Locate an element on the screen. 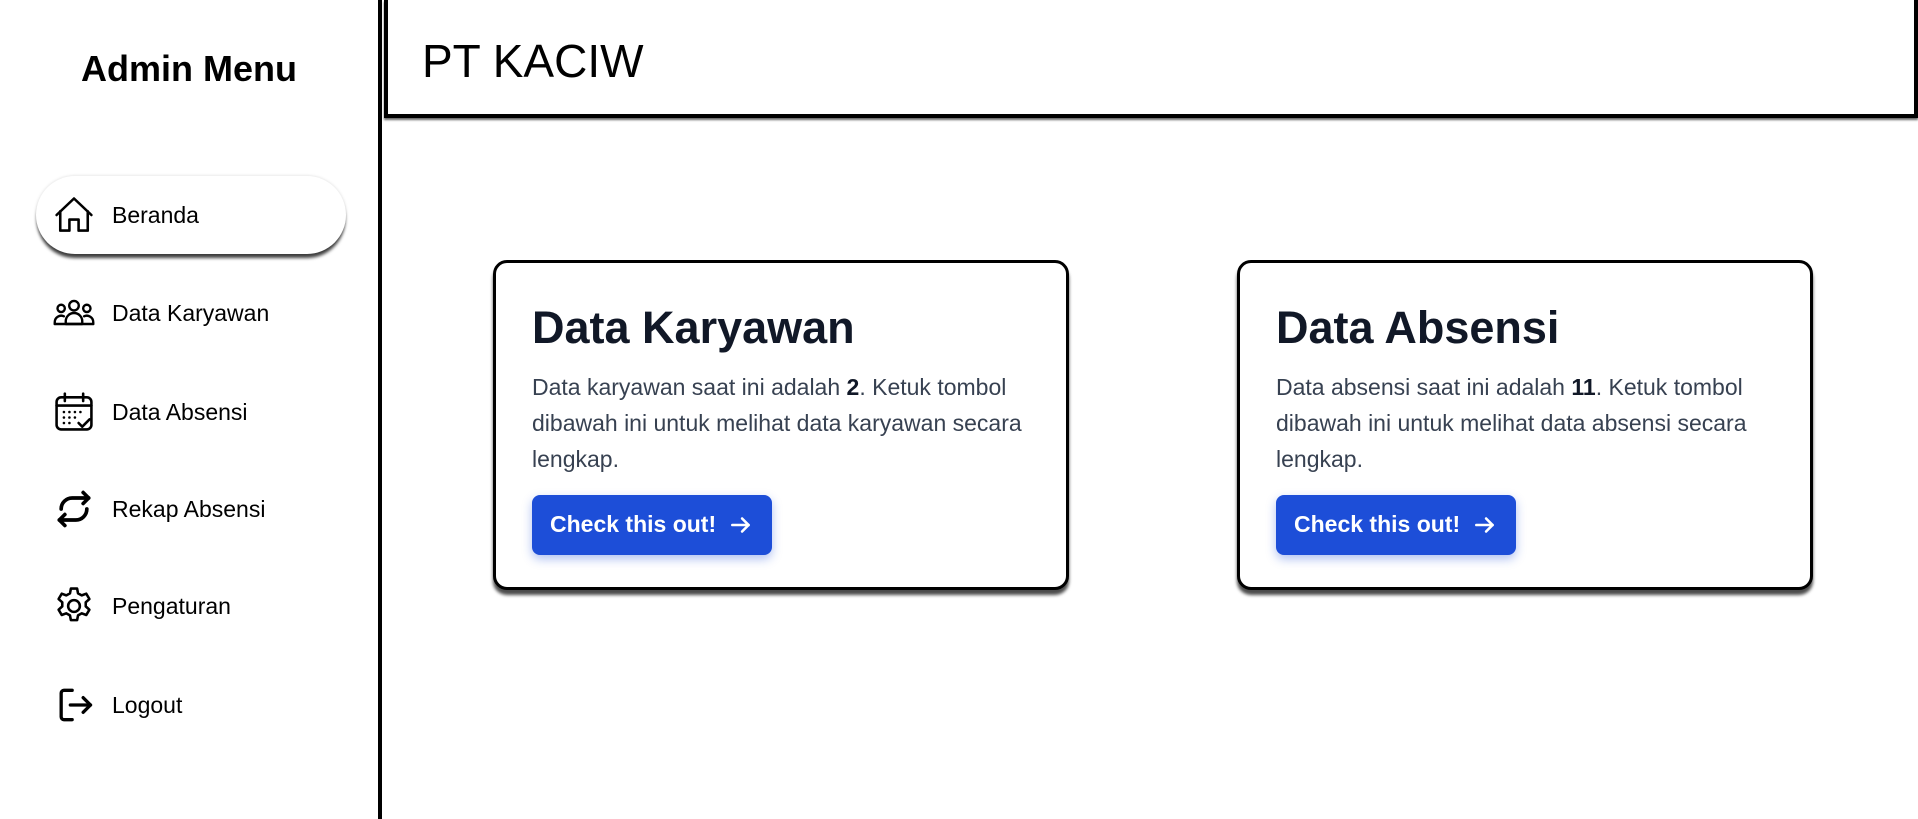  check-absensi-button: Check this out! is located at coordinates (1396, 524).